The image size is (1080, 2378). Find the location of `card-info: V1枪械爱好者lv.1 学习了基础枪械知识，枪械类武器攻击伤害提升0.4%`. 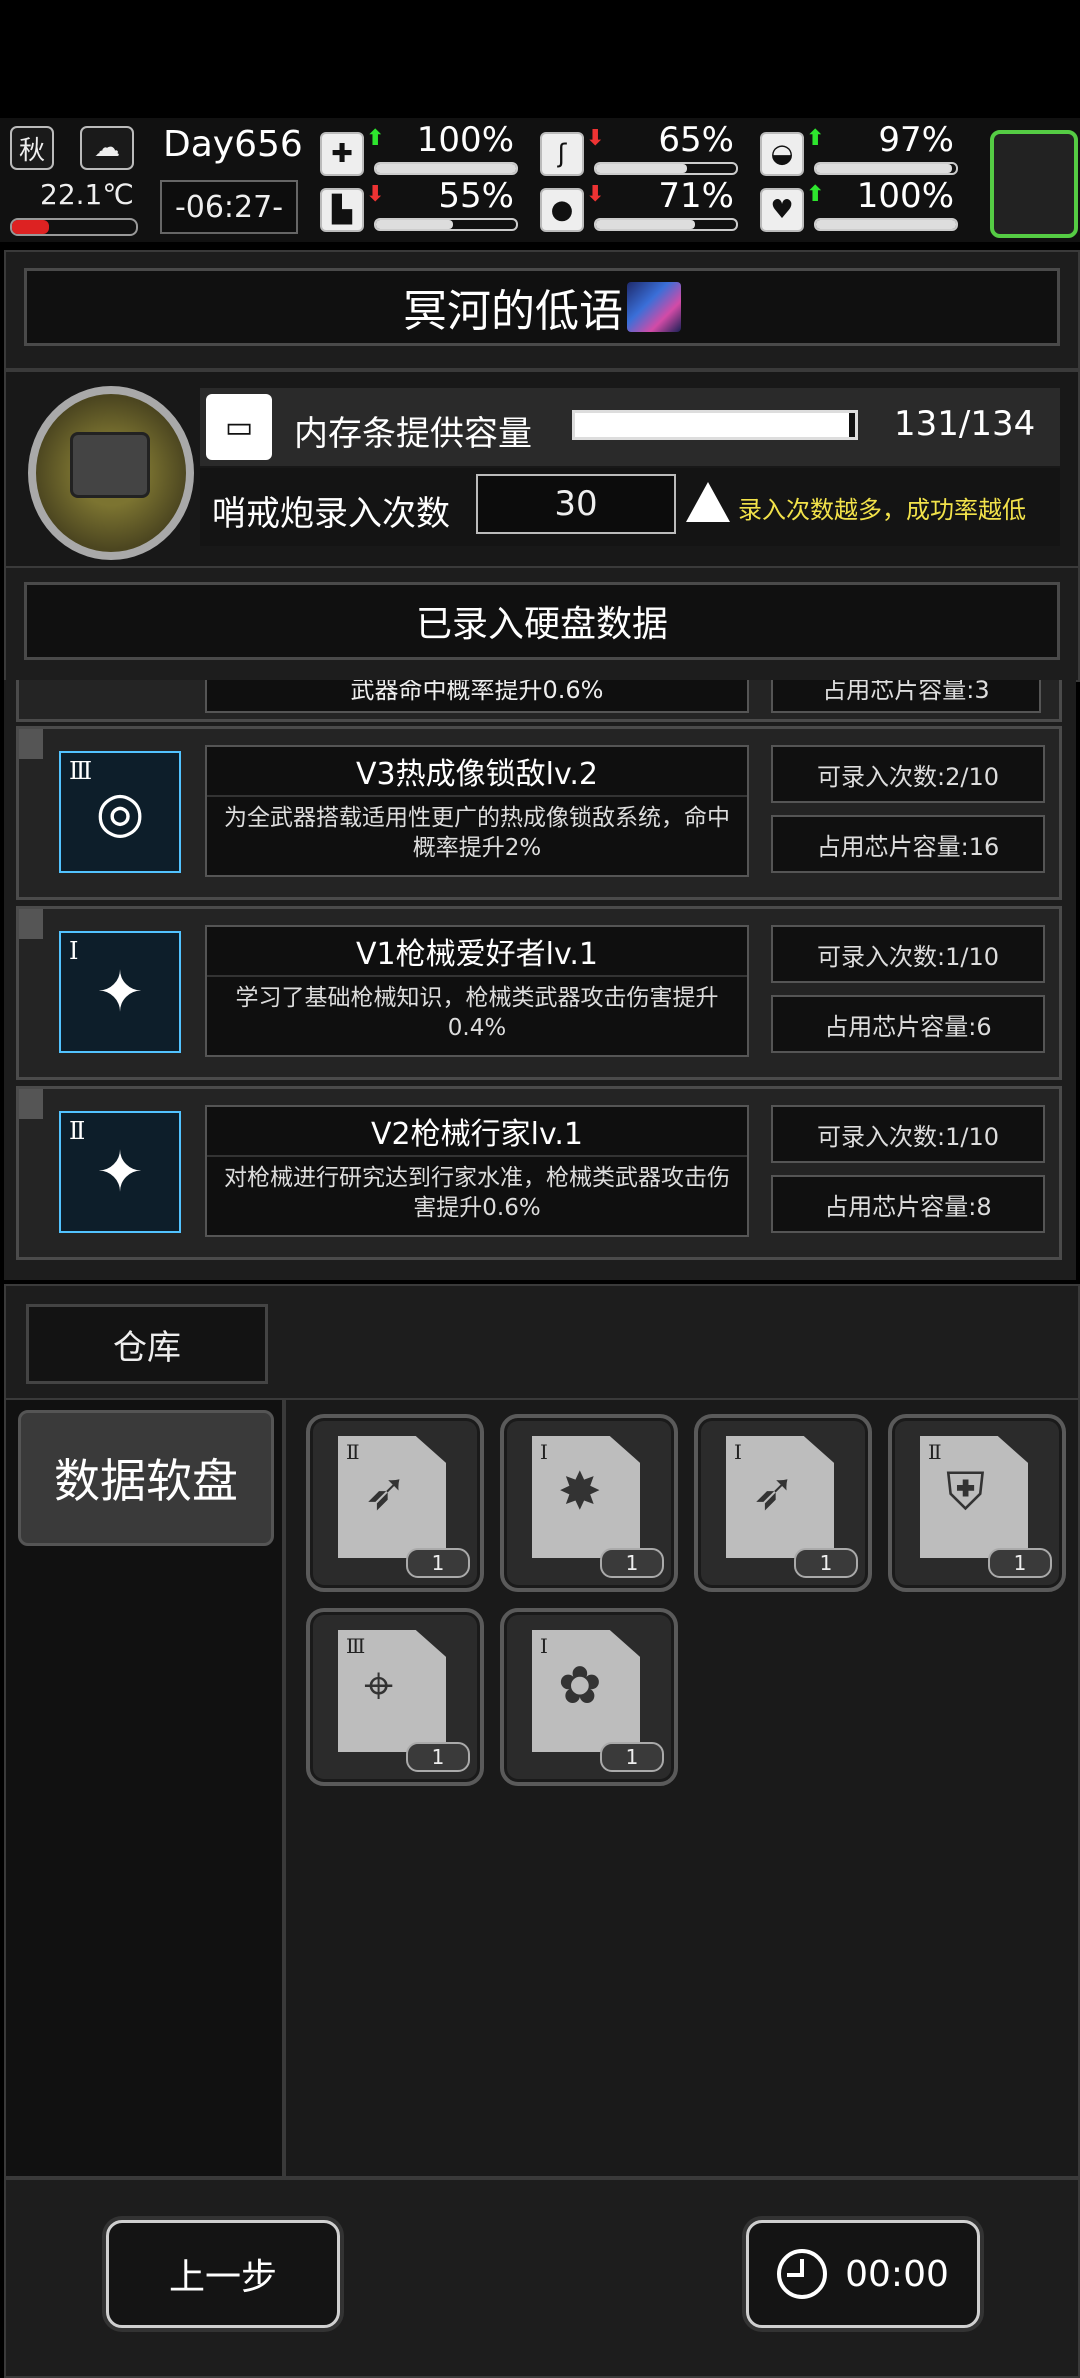

card-info: V1枪械爱好者lv.1 学习了基础枪械知识，枪械类武器攻击伤害提升0.4% is located at coordinates (477, 991).